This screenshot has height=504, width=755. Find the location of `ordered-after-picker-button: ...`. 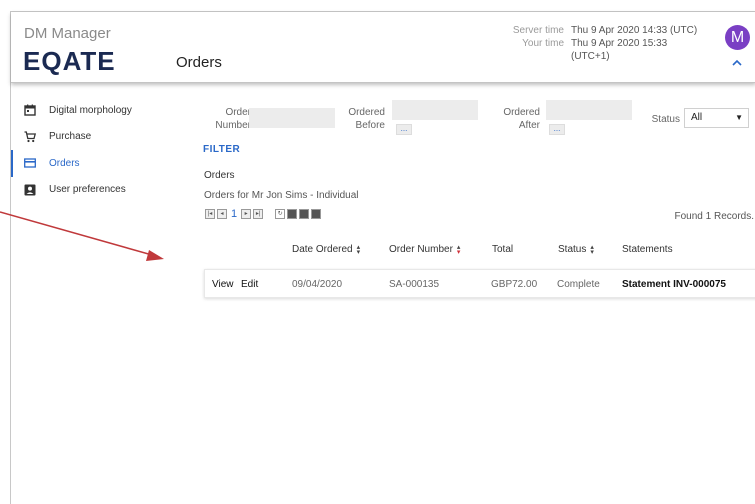

ordered-after-picker-button: ... is located at coordinates (557, 129).